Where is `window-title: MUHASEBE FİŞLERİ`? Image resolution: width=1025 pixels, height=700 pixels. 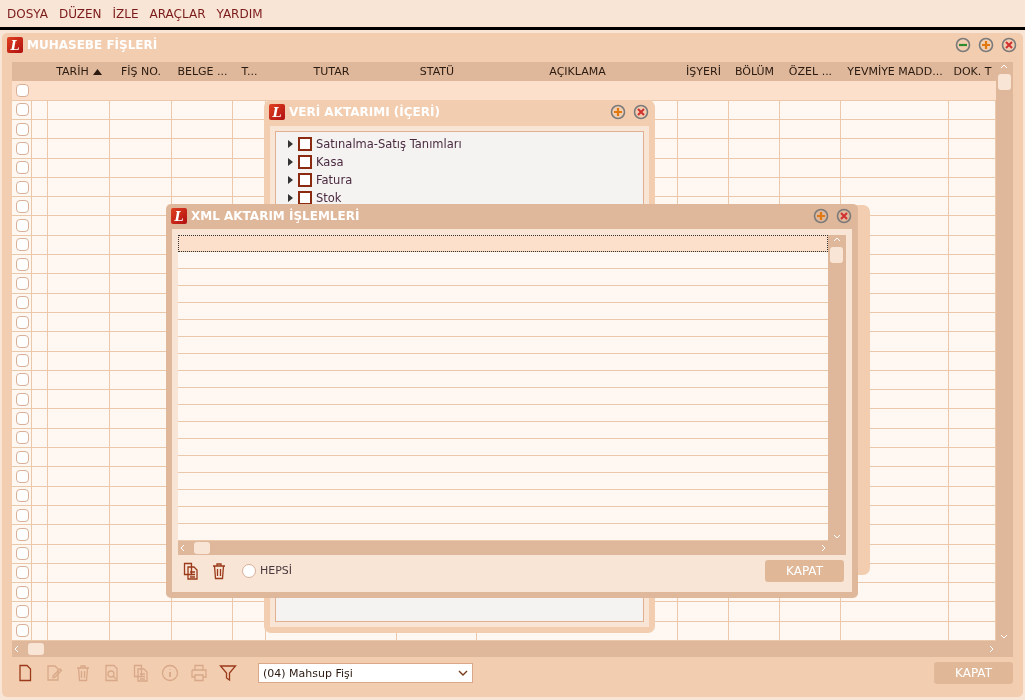 window-title: MUHASEBE FİŞLERİ is located at coordinates (93, 45).